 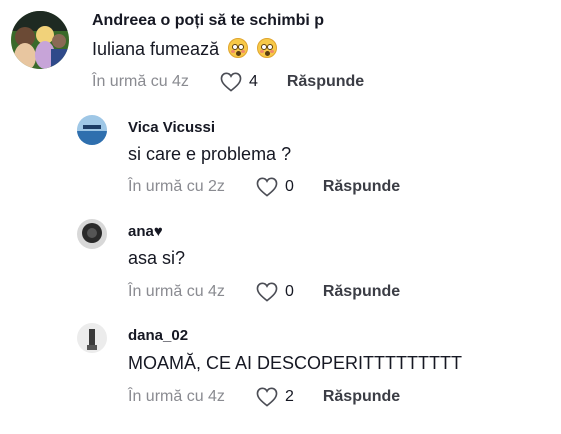 I want to click on like-button: 2, so click(x=275, y=397).